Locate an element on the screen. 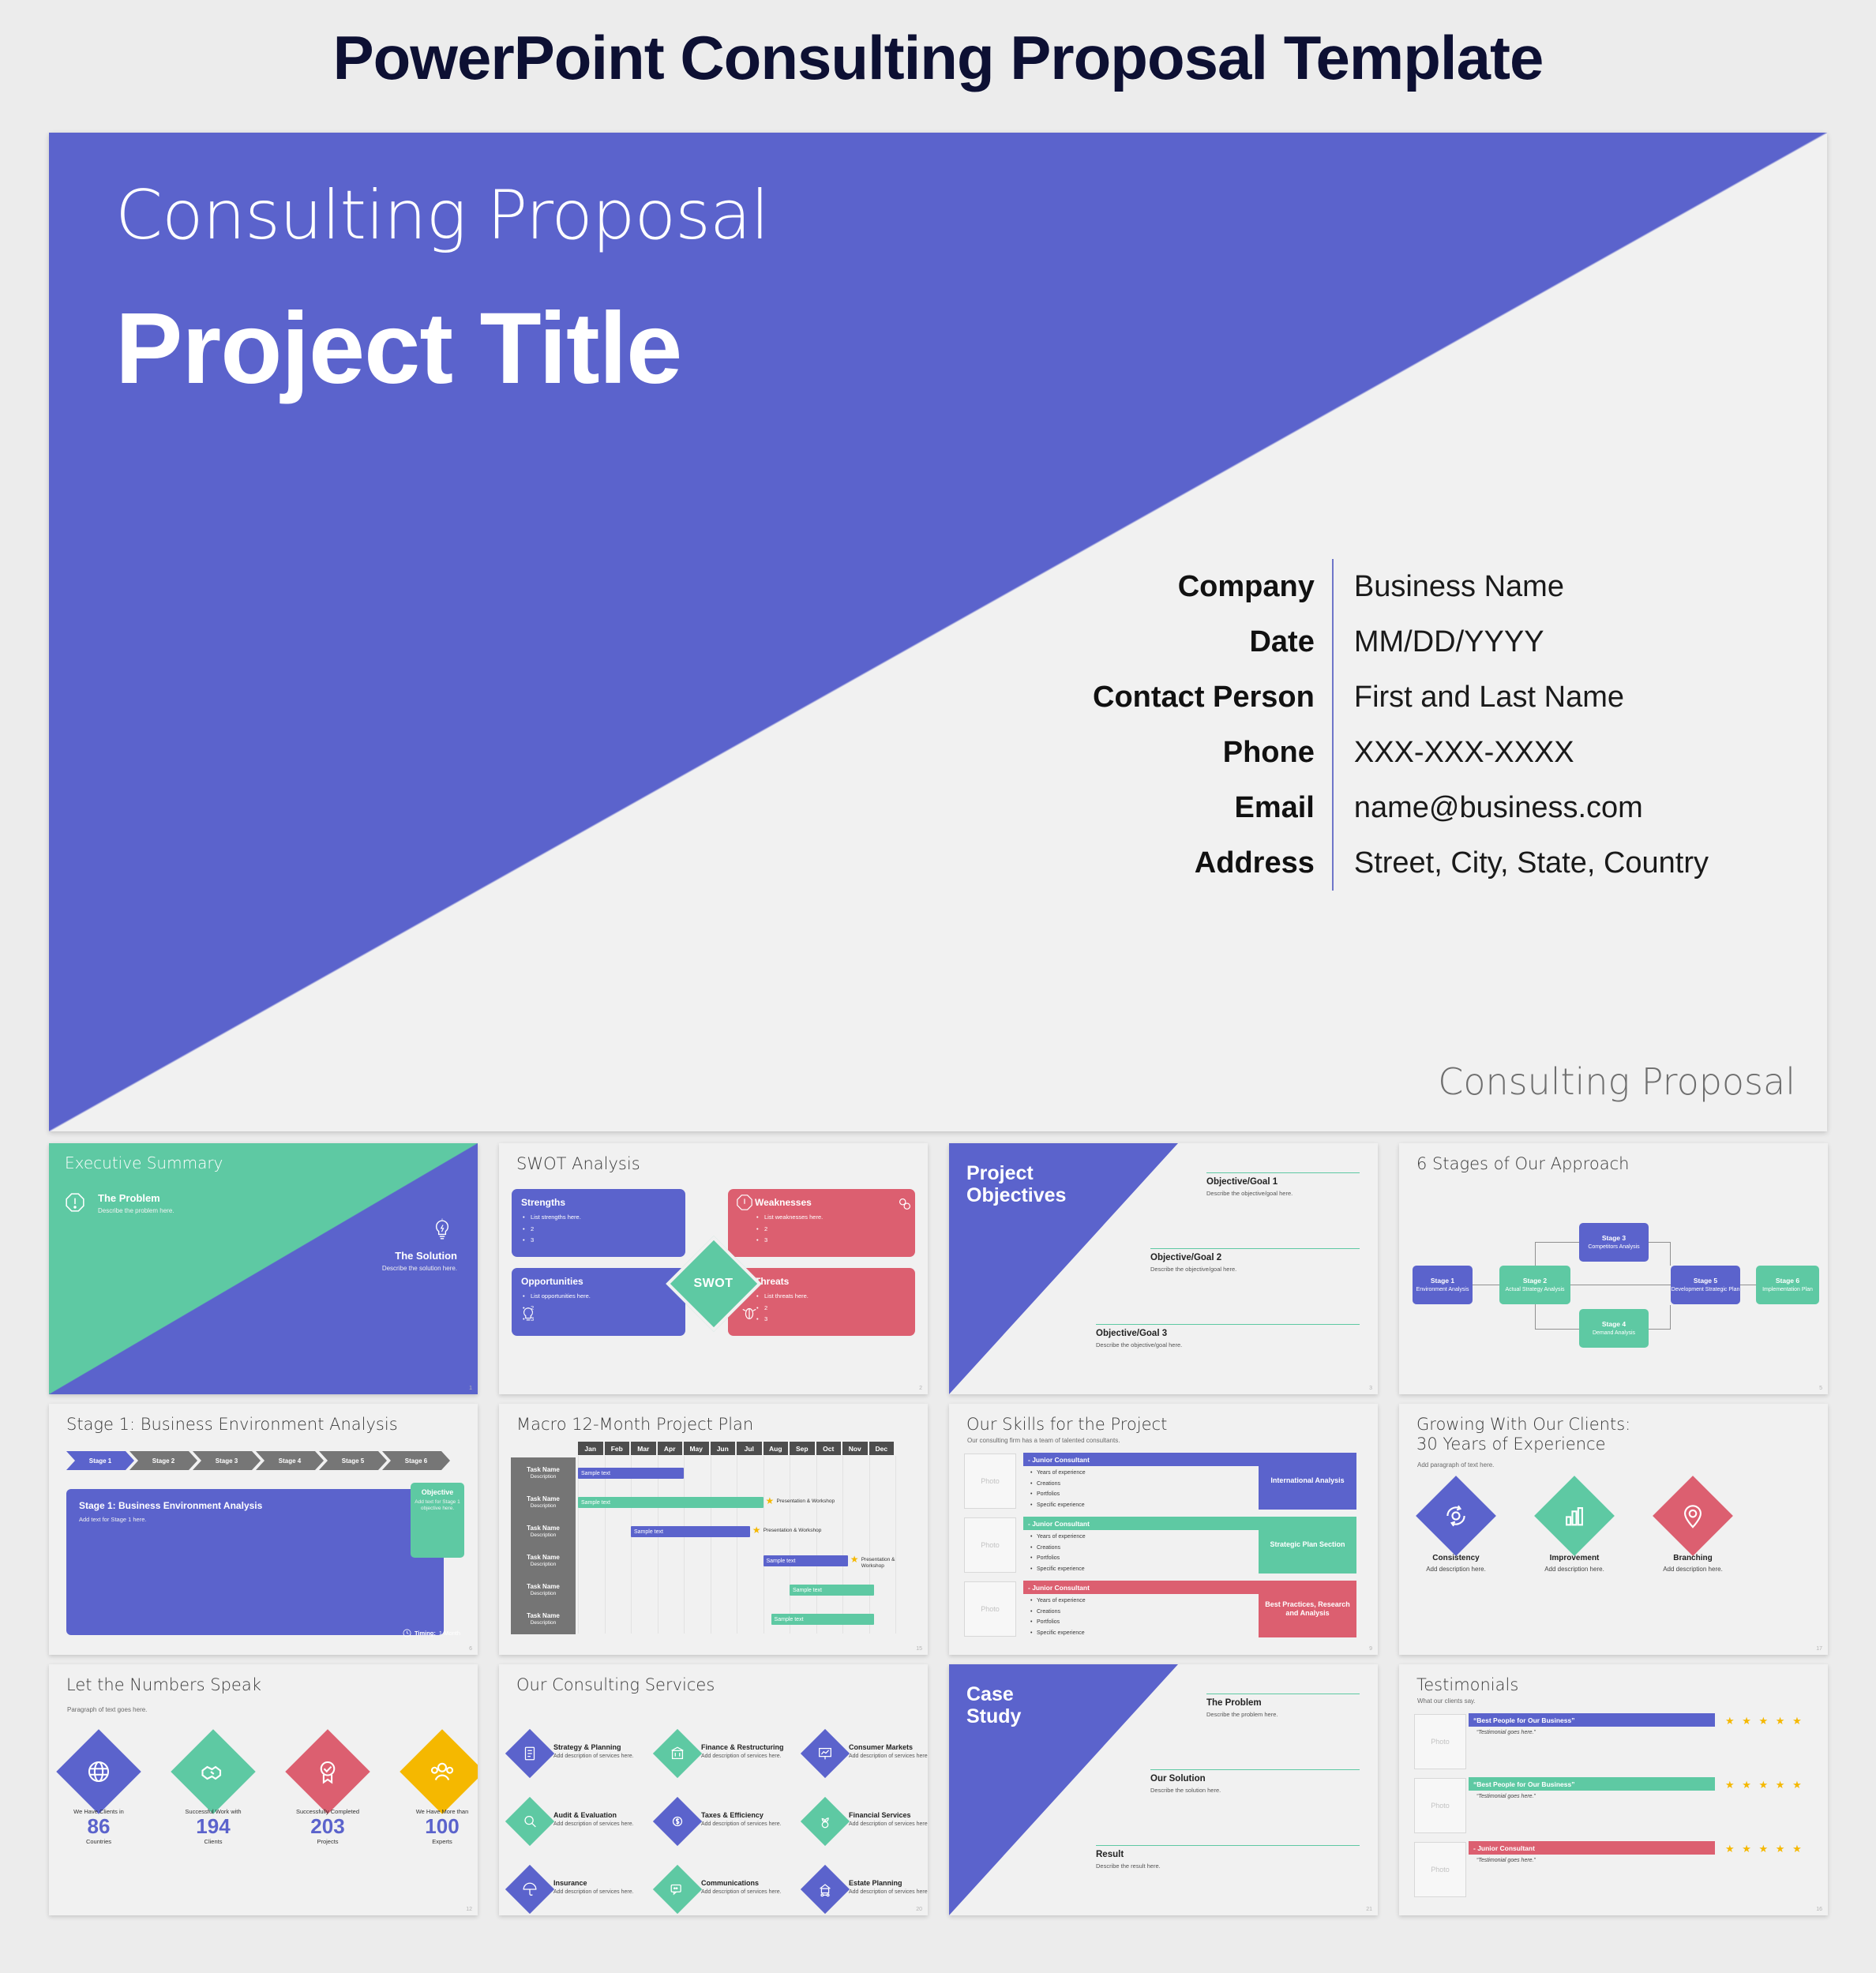 This screenshot has height=1973, width=1876. slide-number: 6 is located at coordinates (470, 1649).